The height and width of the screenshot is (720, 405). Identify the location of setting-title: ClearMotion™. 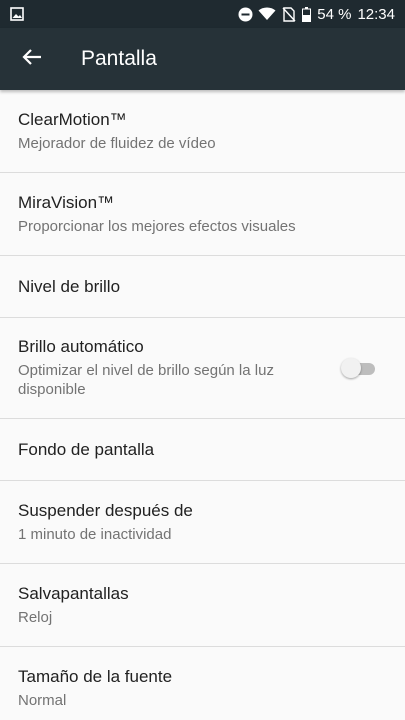
(72, 119).